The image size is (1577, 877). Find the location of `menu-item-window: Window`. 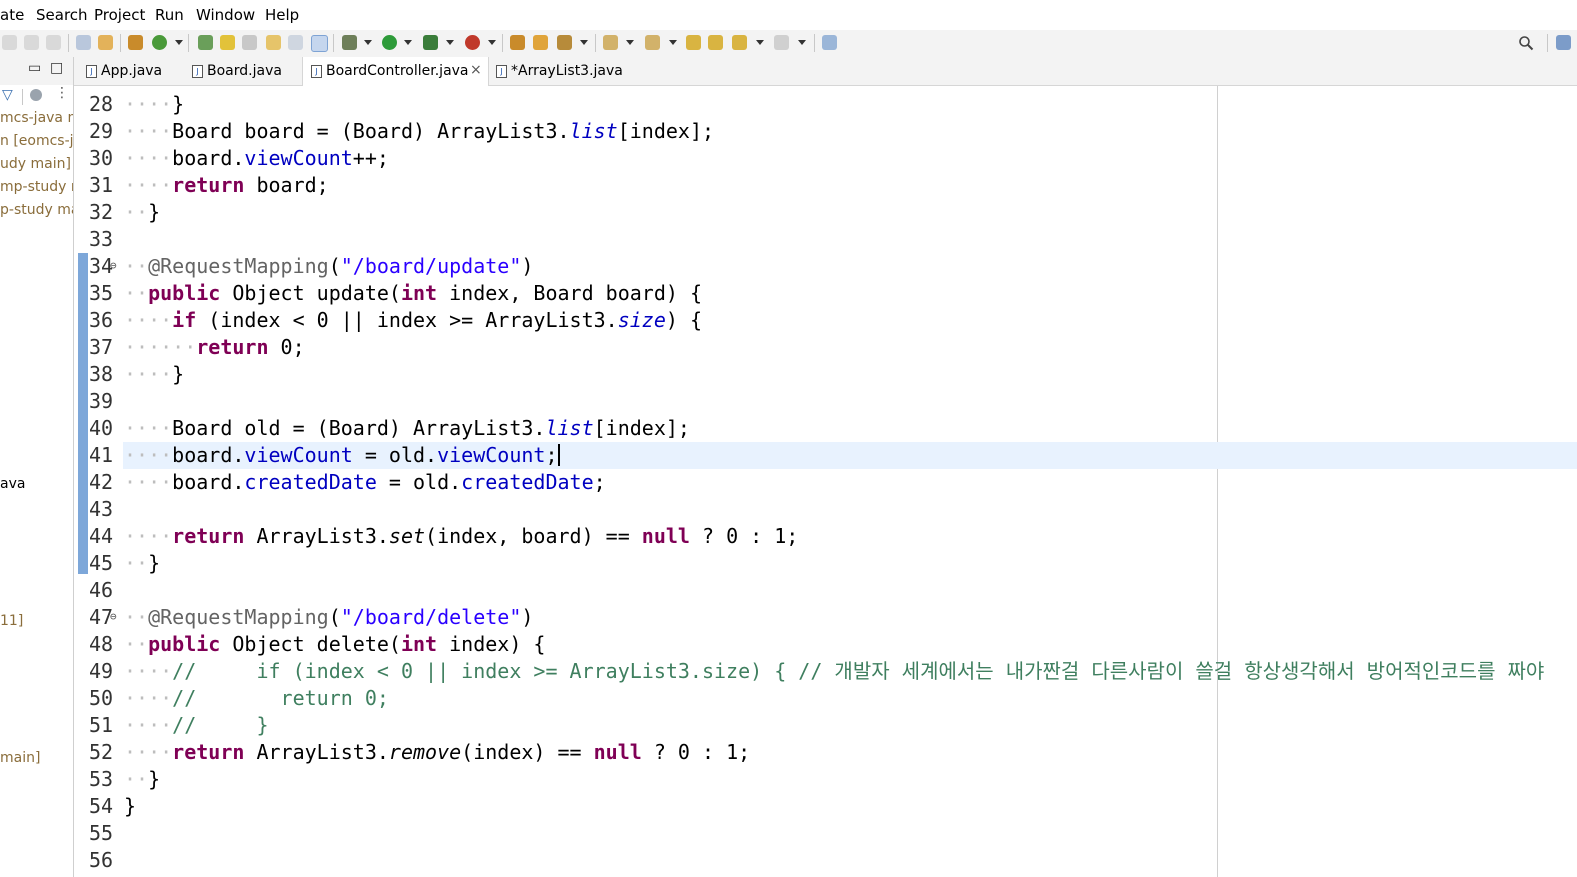

menu-item-window: Window is located at coordinates (225, 15).